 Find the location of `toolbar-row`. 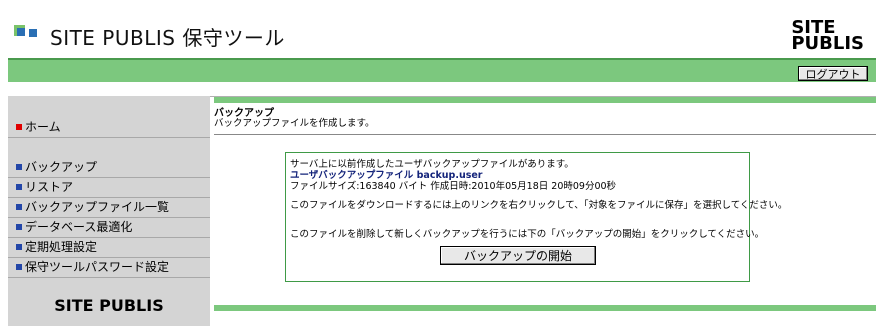

toolbar-row is located at coordinates (442, 89).